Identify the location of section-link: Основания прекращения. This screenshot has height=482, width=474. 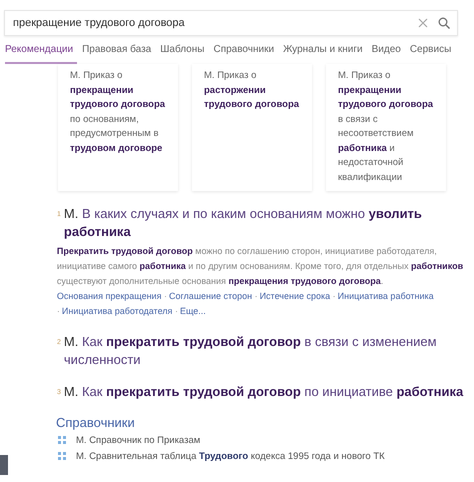
(109, 296).